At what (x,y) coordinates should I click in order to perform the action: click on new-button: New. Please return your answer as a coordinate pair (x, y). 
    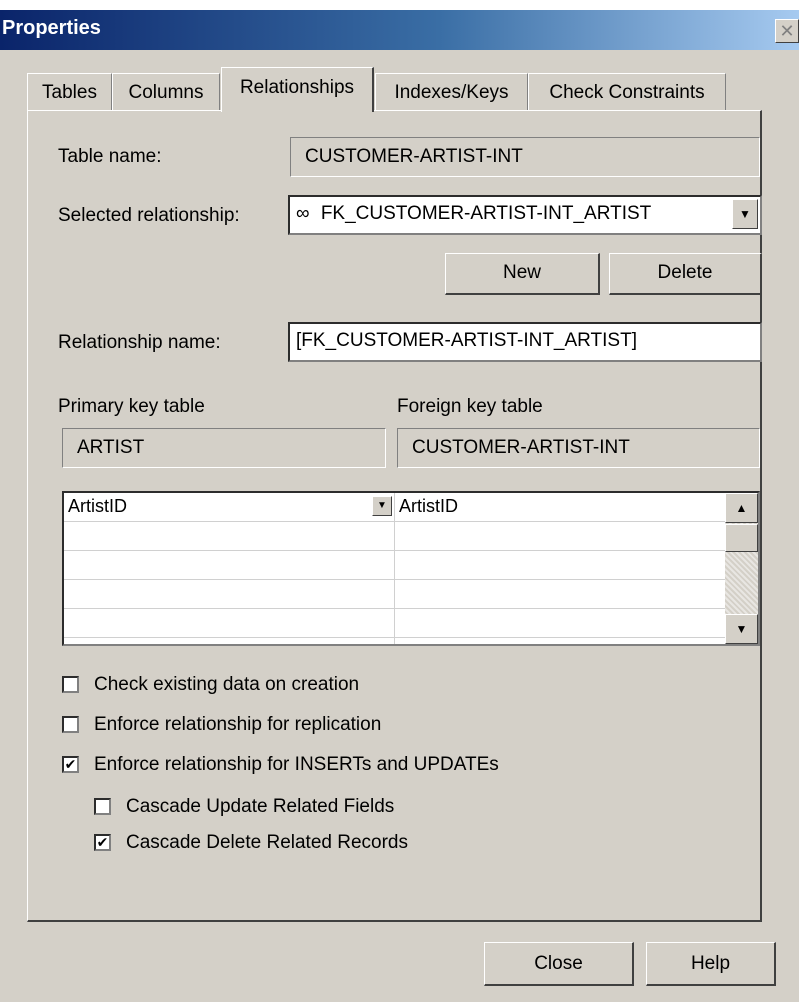
    Looking at the image, I should click on (522, 274).